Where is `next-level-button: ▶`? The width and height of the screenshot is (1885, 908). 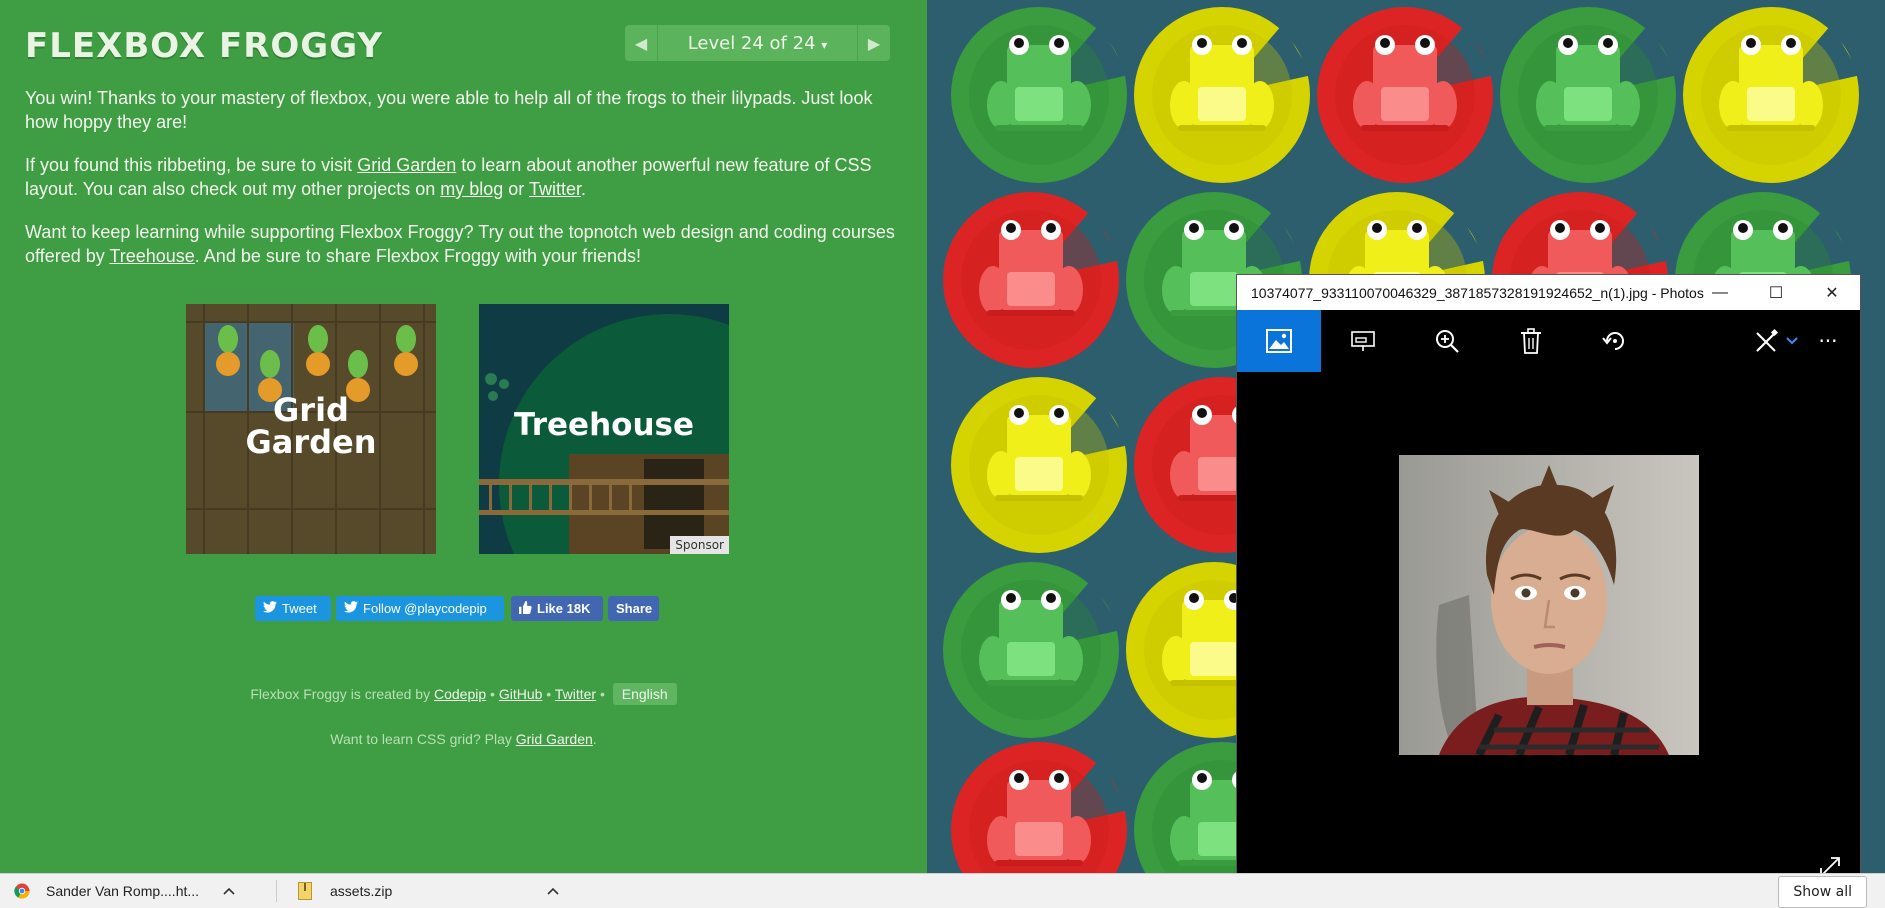
next-level-button: ▶ is located at coordinates (873, 43).